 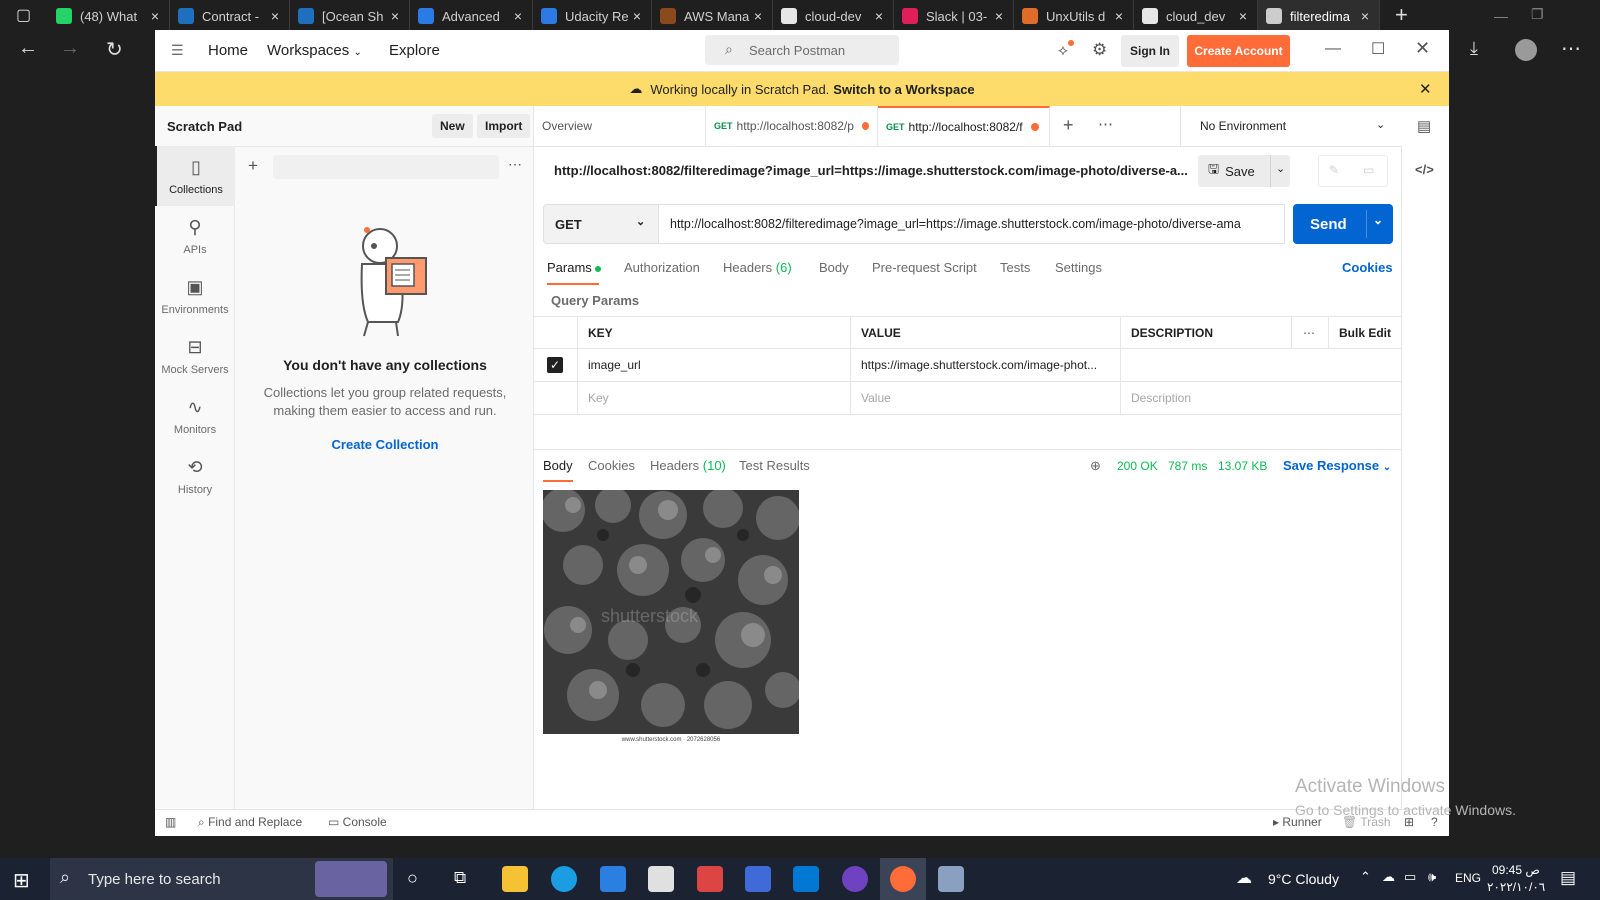 What do you see at coordinates (114, 49) in the screenshot?
I see `reload-icon: ↻` at bounding box center [114, 49].